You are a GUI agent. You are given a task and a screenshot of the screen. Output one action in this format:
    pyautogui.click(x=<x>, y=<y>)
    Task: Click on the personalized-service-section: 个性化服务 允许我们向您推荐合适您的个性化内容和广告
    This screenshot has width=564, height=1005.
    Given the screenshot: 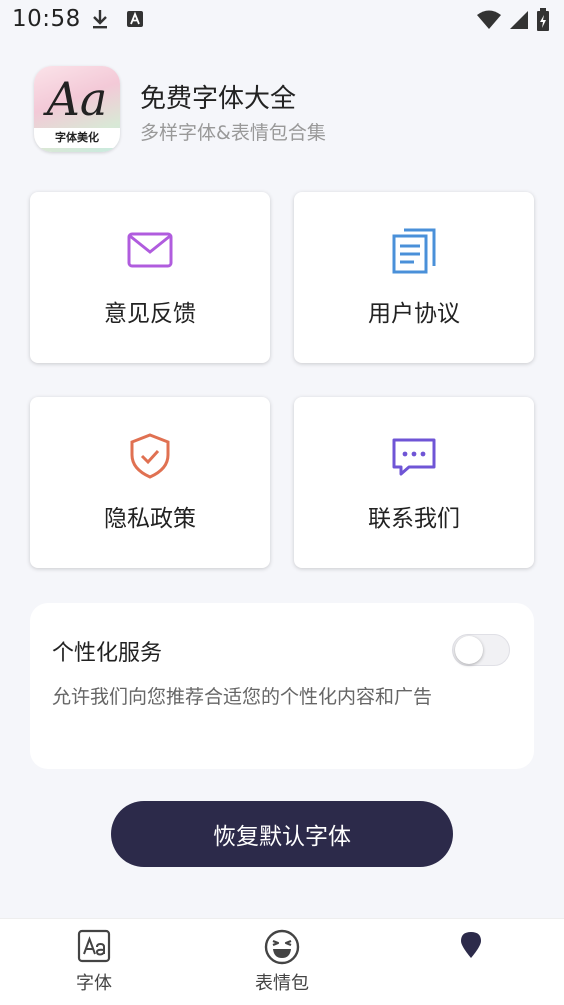 What is the action you would take?
    pyautogui.click(x=282, y=686)
    